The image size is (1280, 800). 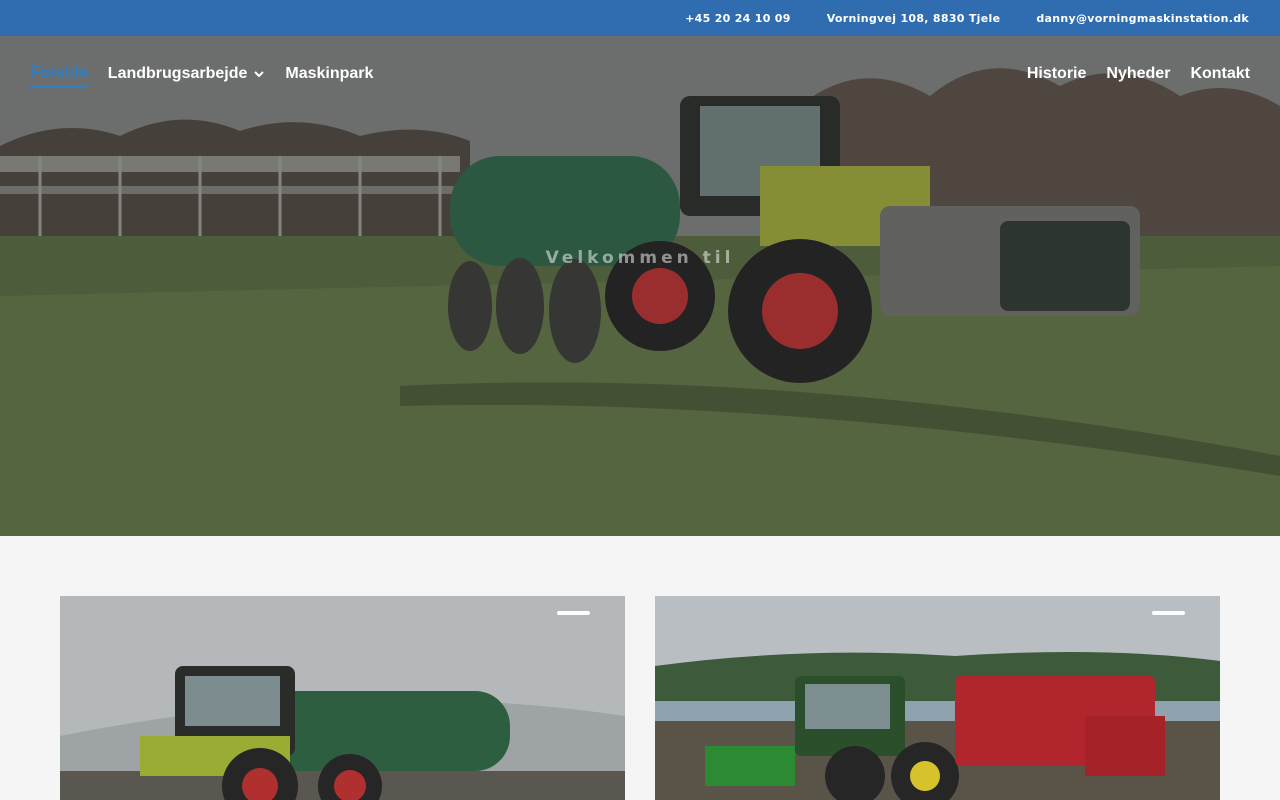 I want to click on nav-item-nyheder: Nyheder, so click(x=1138, y=76).